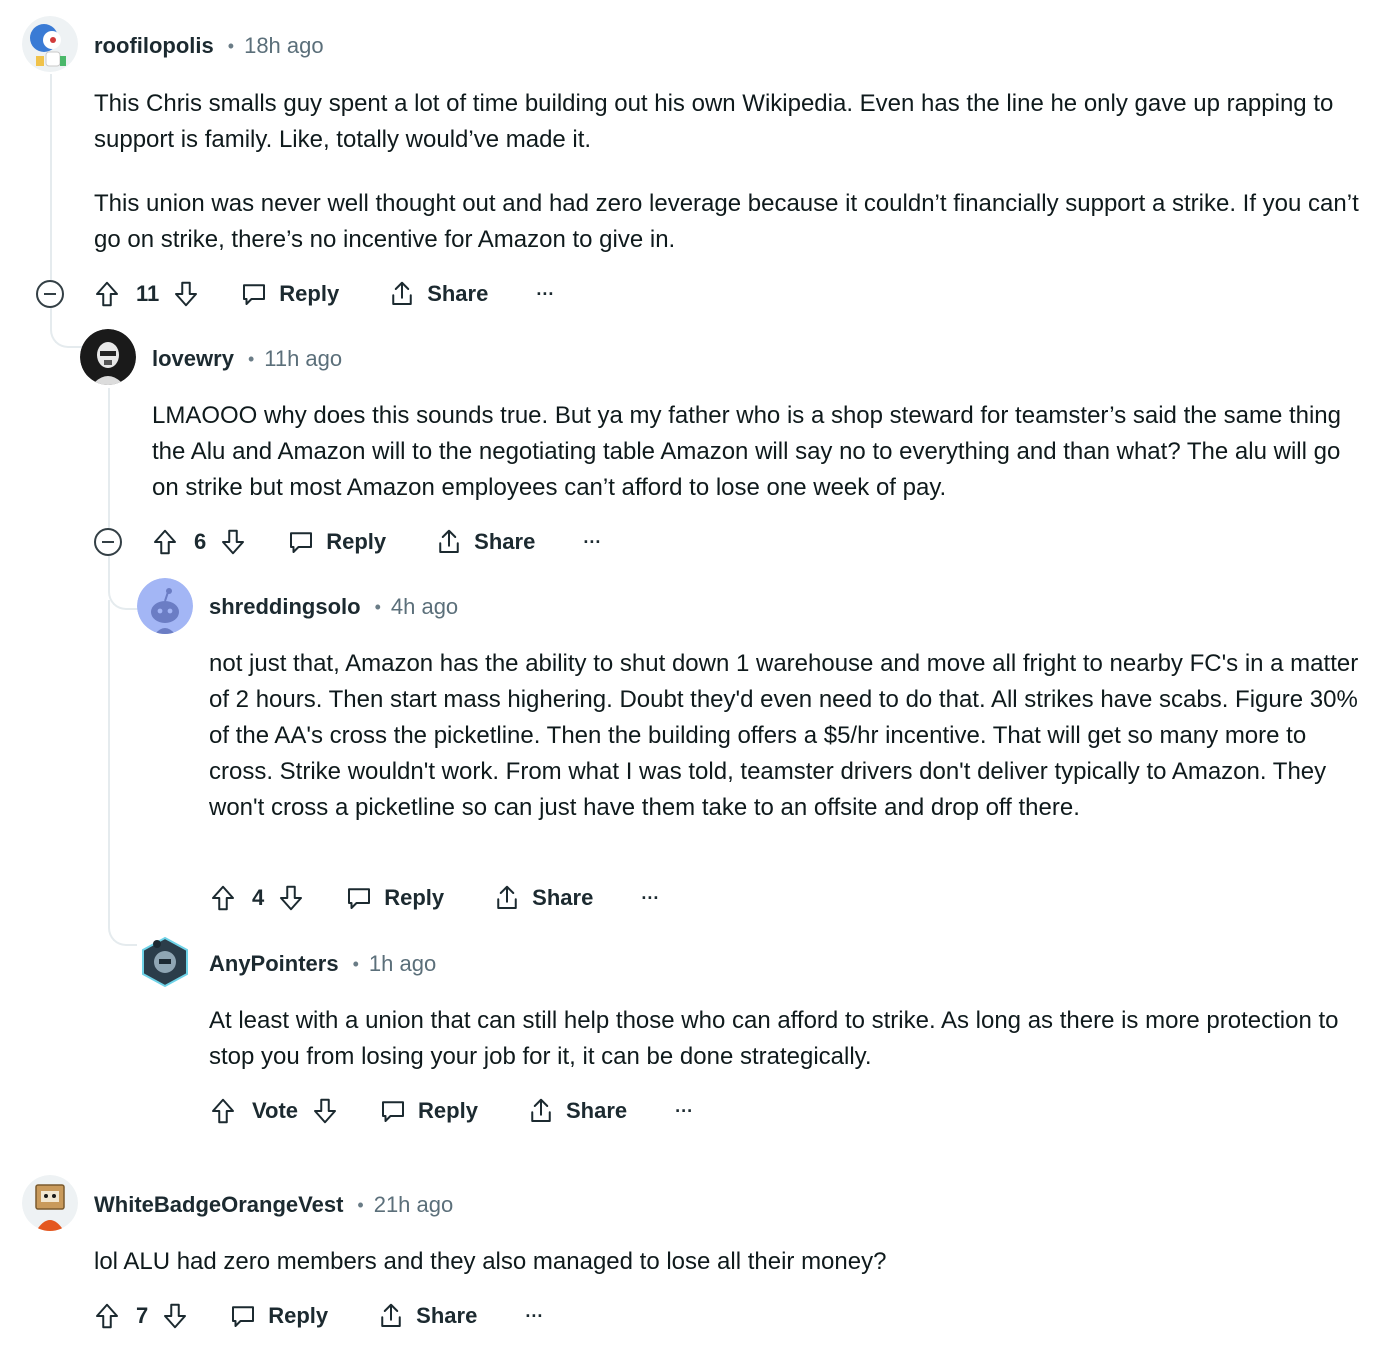 The image size is (1396, 1356). I want to click on trooper-avatar-icon, so click(108, 357).